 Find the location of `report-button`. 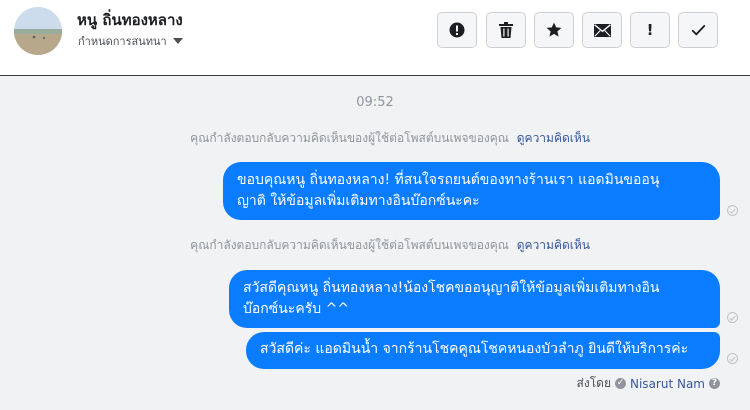

report-button is located at coordinates (457, 30).